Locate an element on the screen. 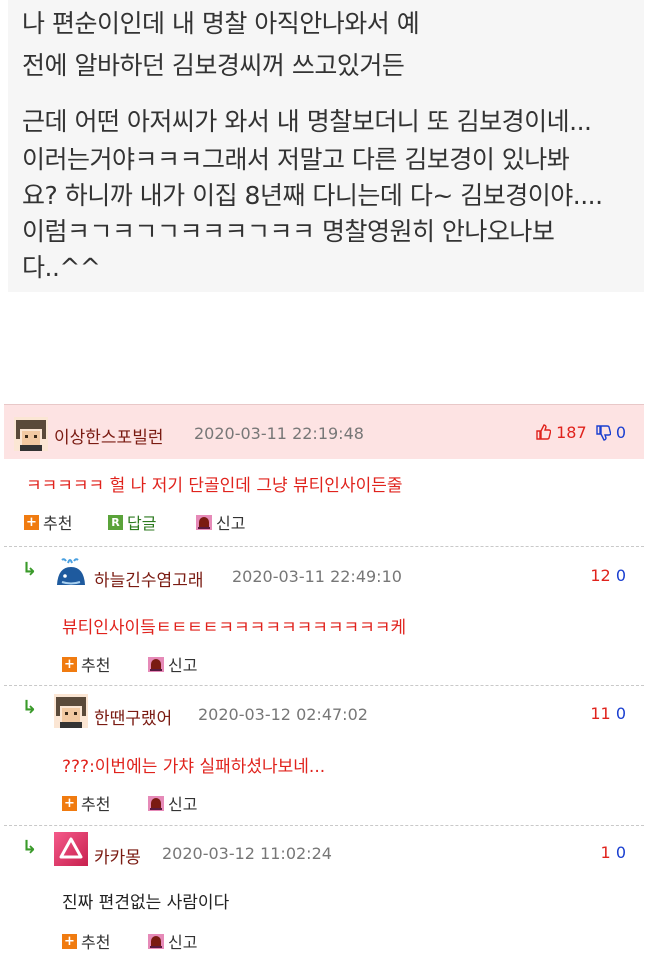 The height and width of the screenshot is (965, 654). comment-date: 2020-03-12 02:47:02 is located at coordinates (283, 714).